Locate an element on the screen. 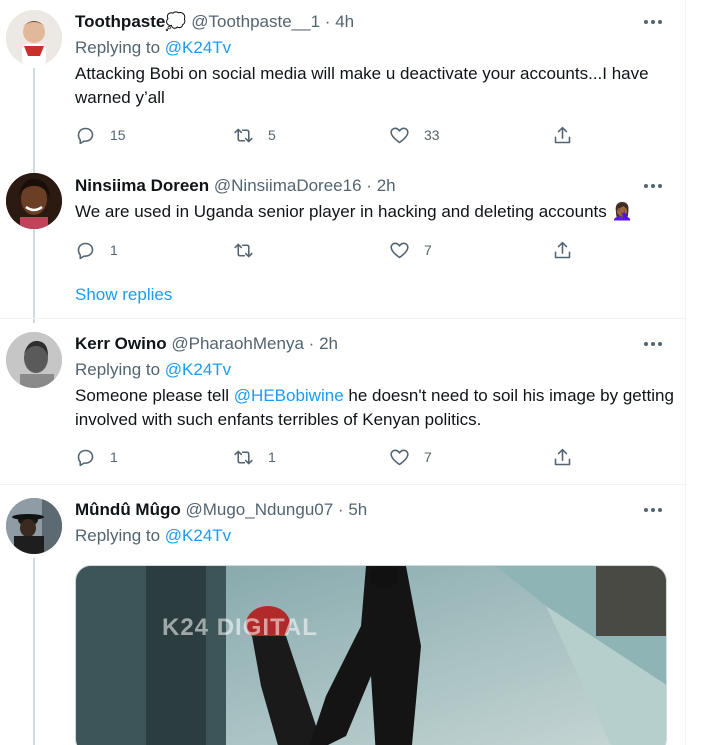 This screenshot has width=720, height=745. retweet-button: 5 is located at coordinates (254, 135).